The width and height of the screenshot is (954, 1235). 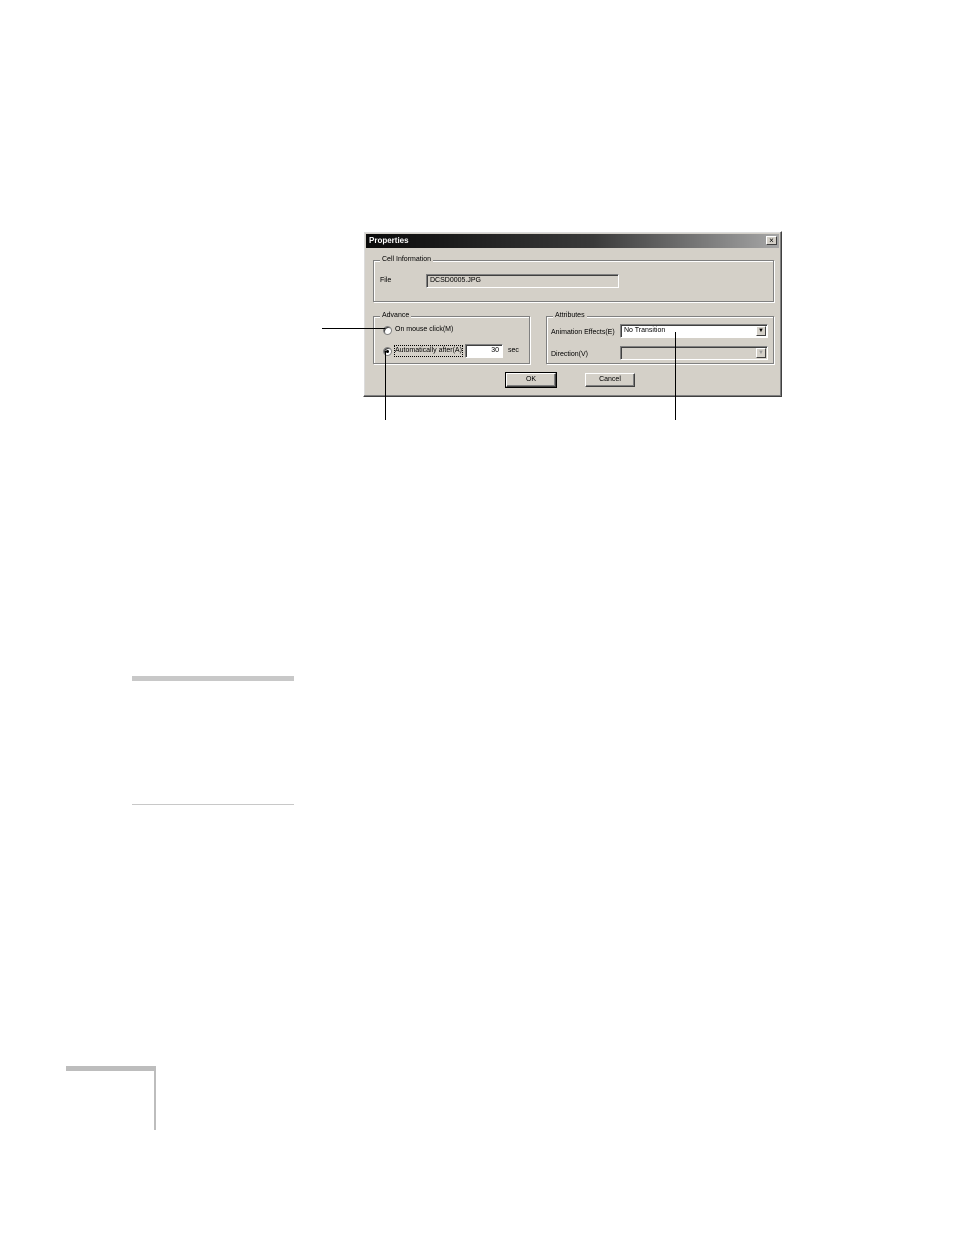 What do you see at coordinates (424, 330) in the screenshot?
I see `on-mouse-click-label: On mouse click(M)` at bounding box center [424, 330].